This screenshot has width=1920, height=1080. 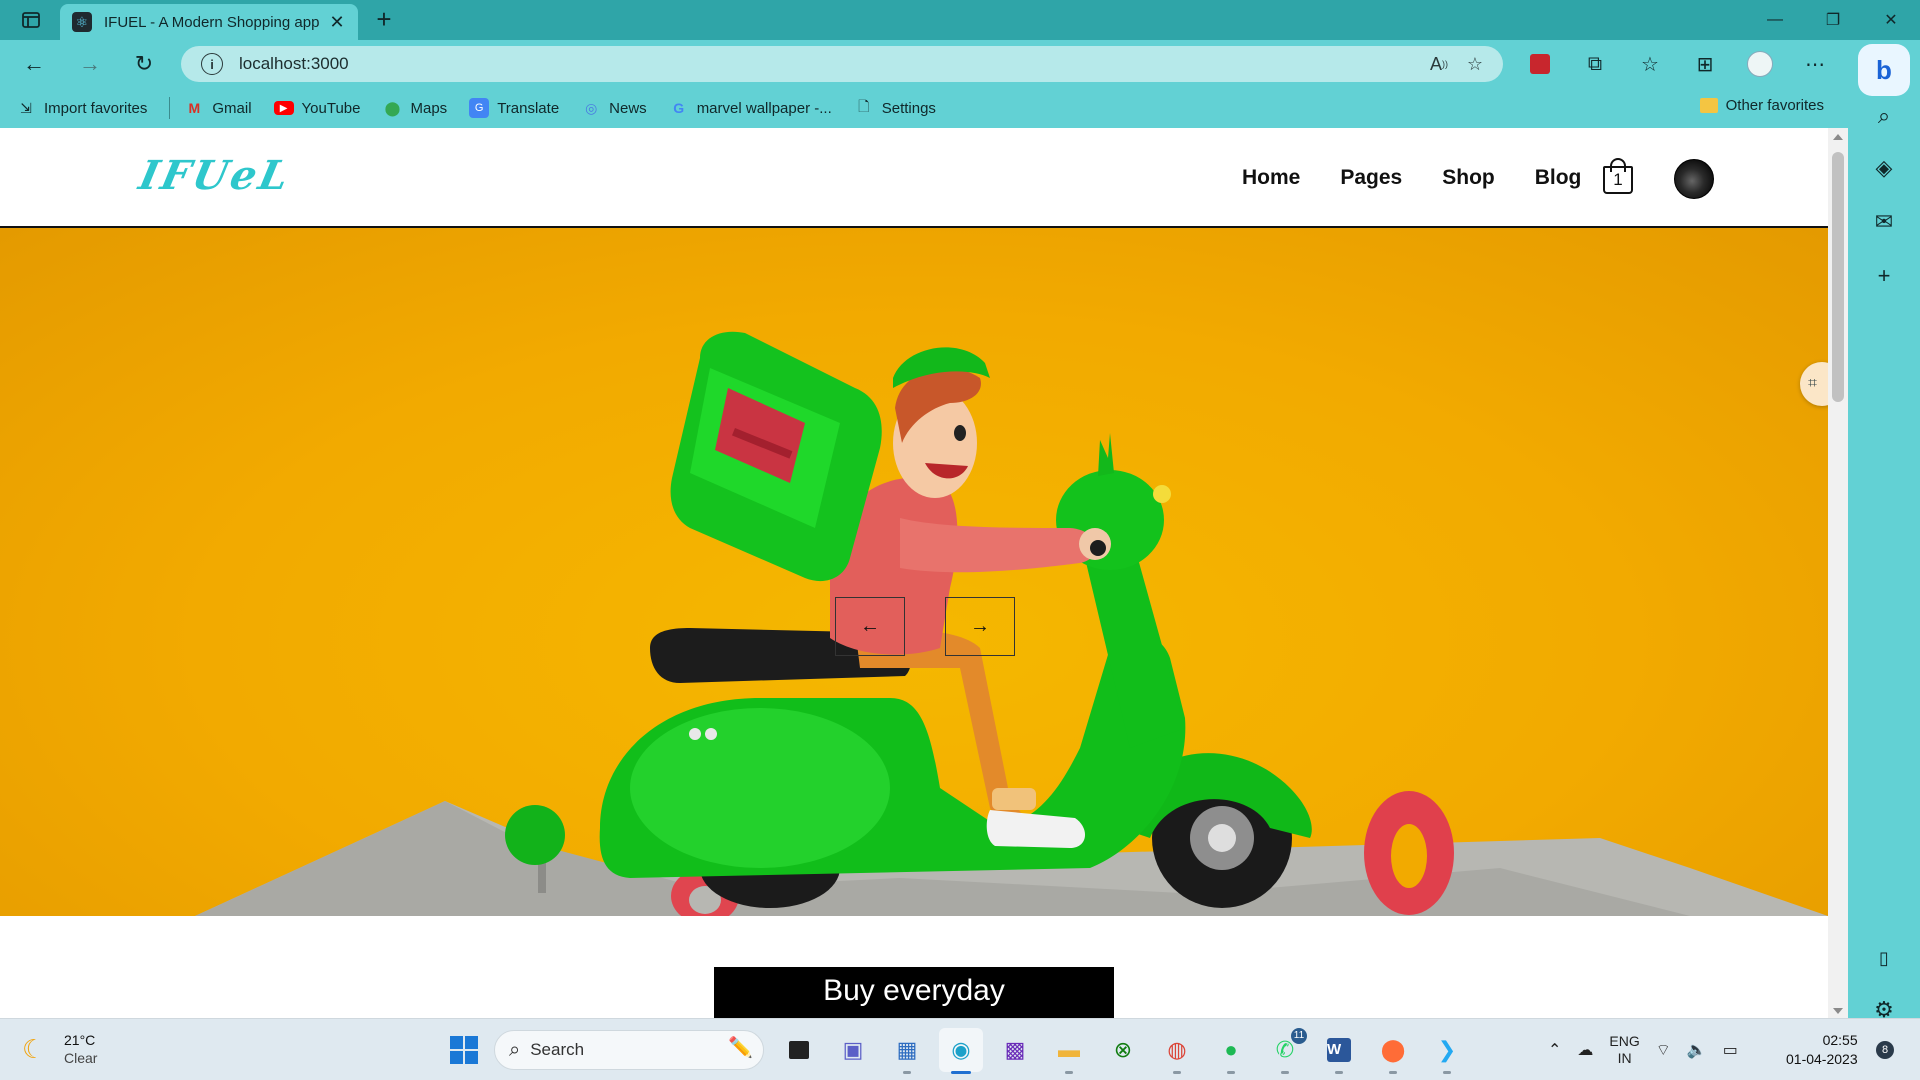 What do you see at coordinates (1833, 20) in the screenshot?
I see `restore-button: ❐` at bounding box center [1833, 20].